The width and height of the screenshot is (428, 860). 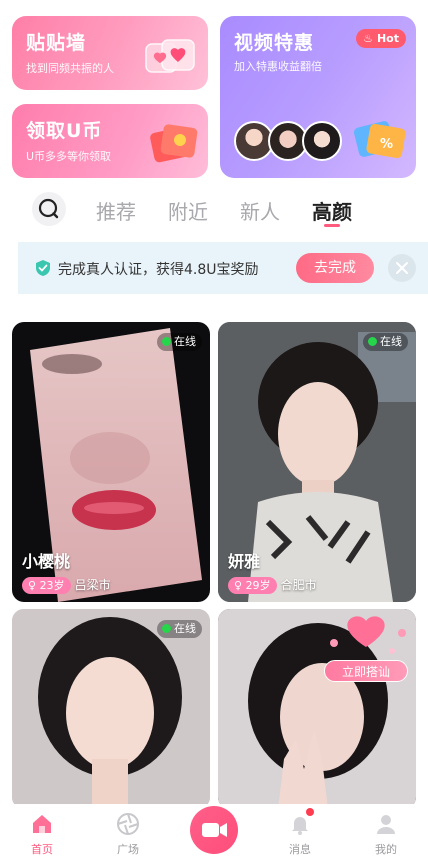 I want to click on nav-profile-label: 我的, so click(x=386, y=849).